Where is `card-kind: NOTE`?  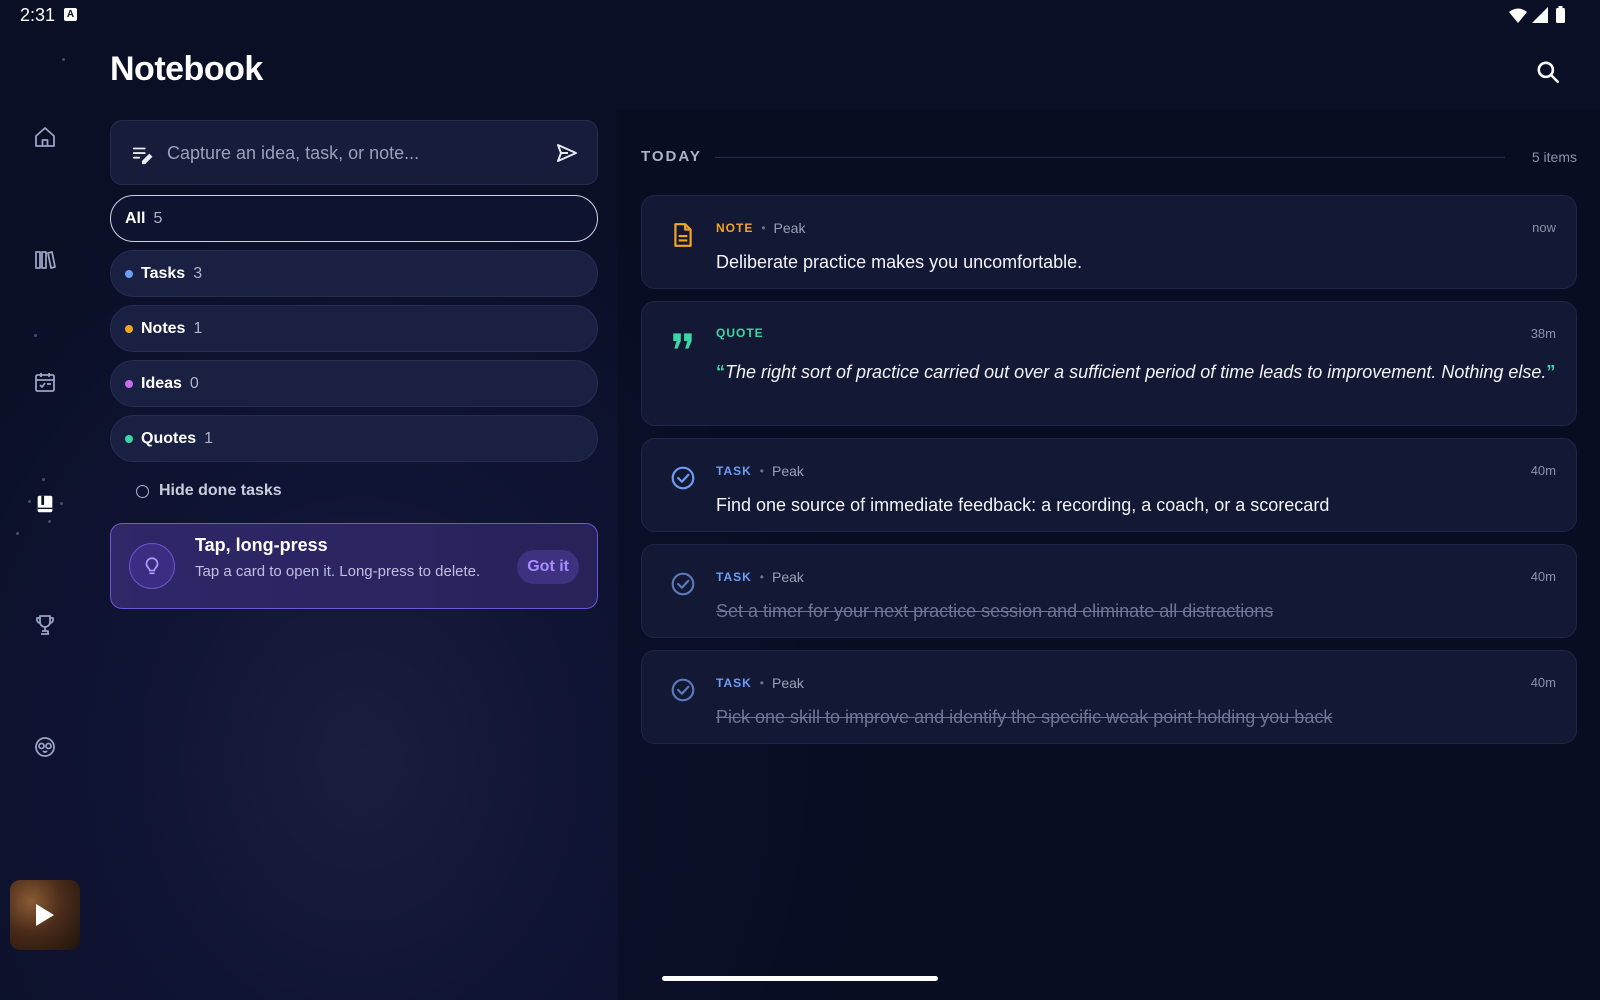
card-kind: NOTE is located at coordinates (735, 228).